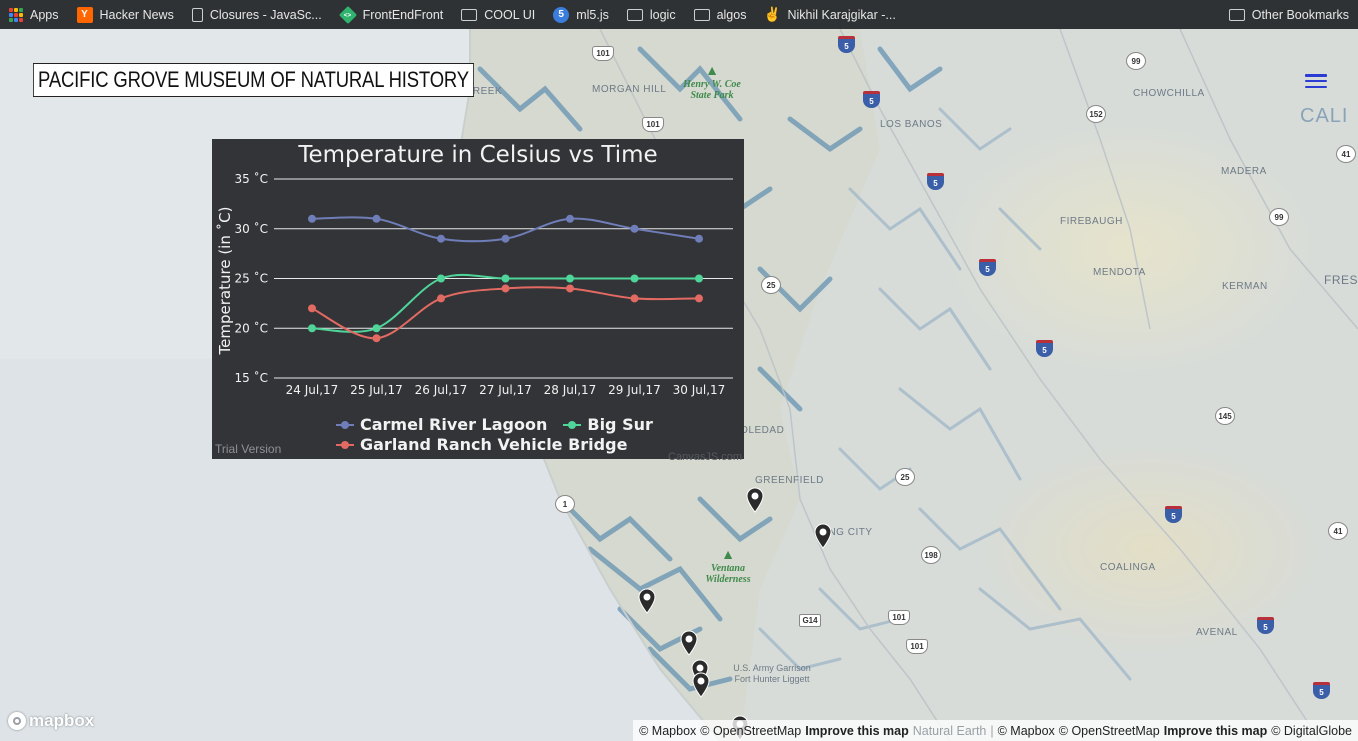 Image resolution: width=1358 pixels, height=741 pixels. What do you see at coordinates (705, 457) in the screenshot?
I see `canvasjs-credit-link: CanvasJS.com` at bounding box center [705, 457].